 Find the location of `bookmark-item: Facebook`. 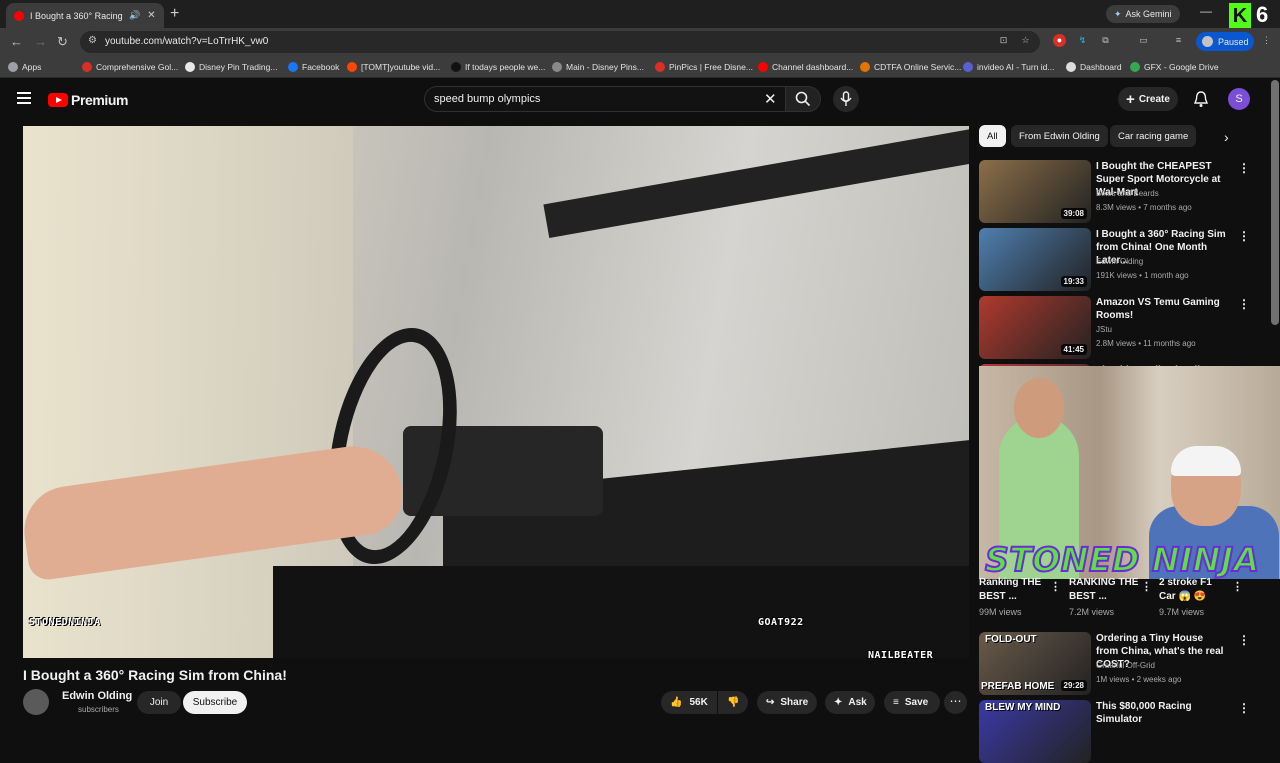

bookmark-item: Facebook is located at coordinates (313, 67).